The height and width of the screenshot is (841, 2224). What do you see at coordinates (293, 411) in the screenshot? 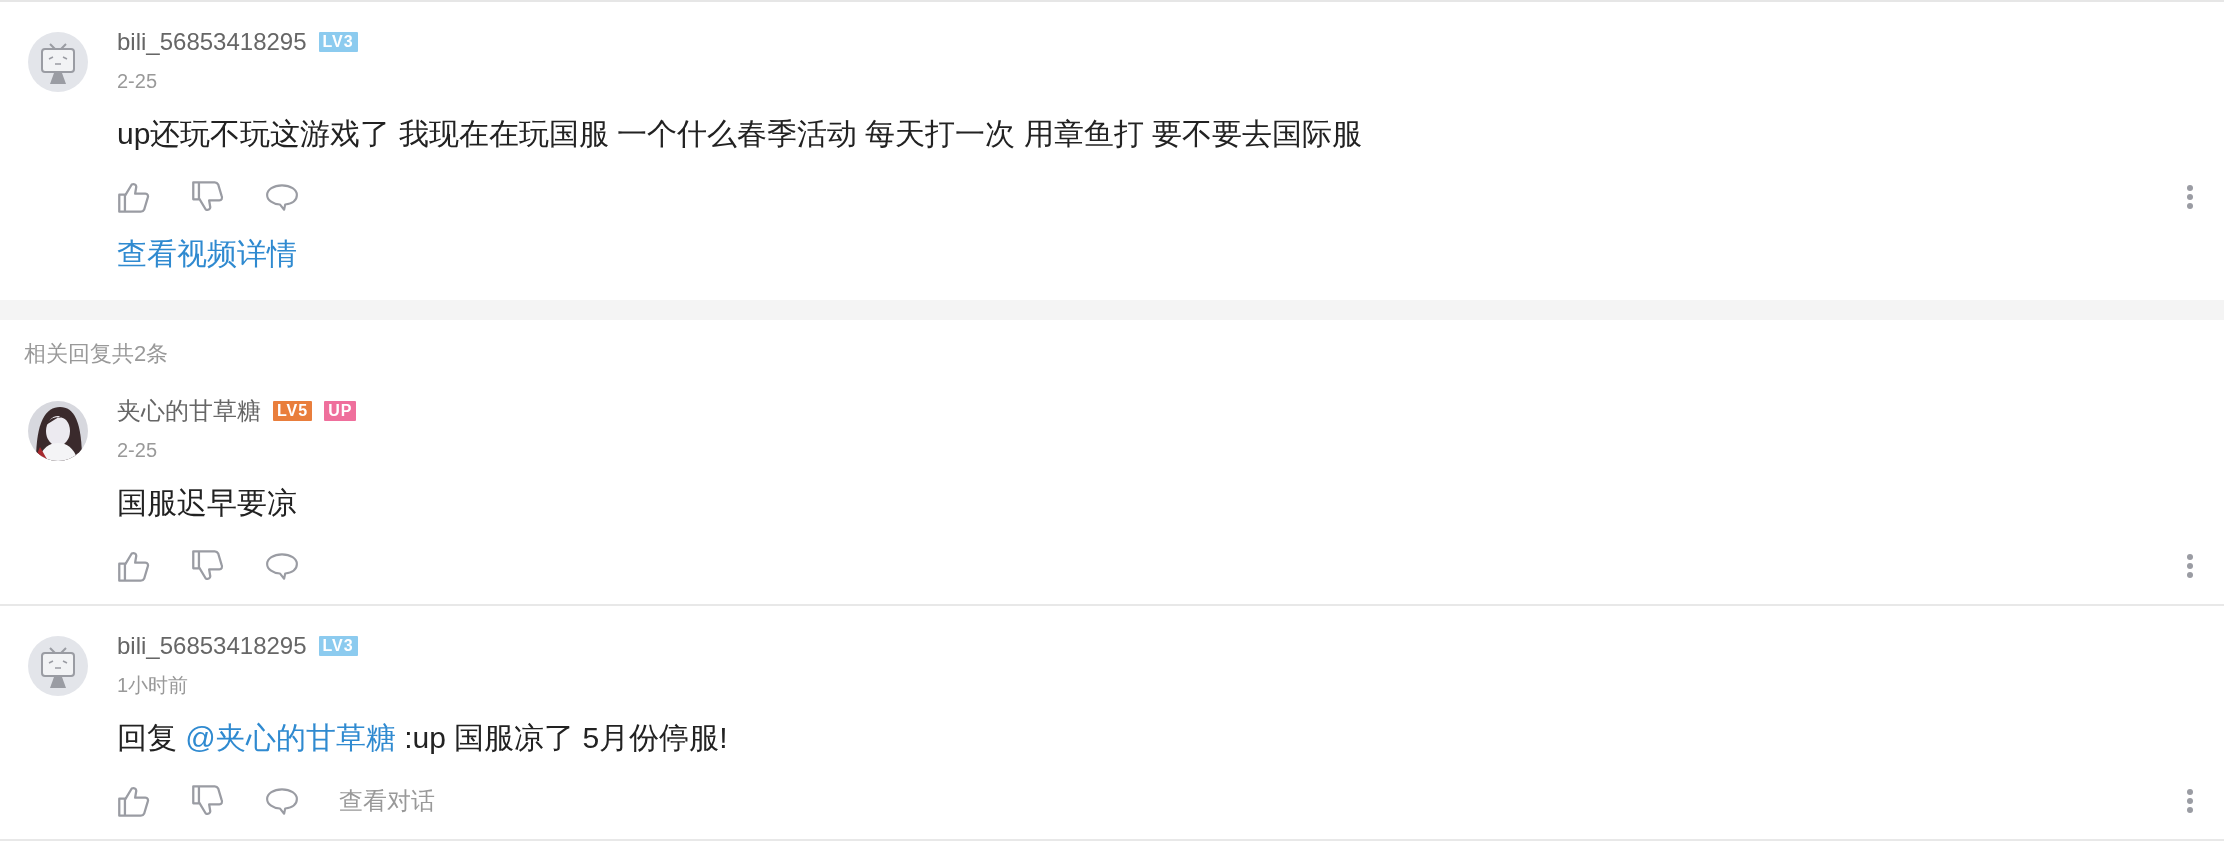
I see `level-badge: LV5` at bounding box center [293, 411].